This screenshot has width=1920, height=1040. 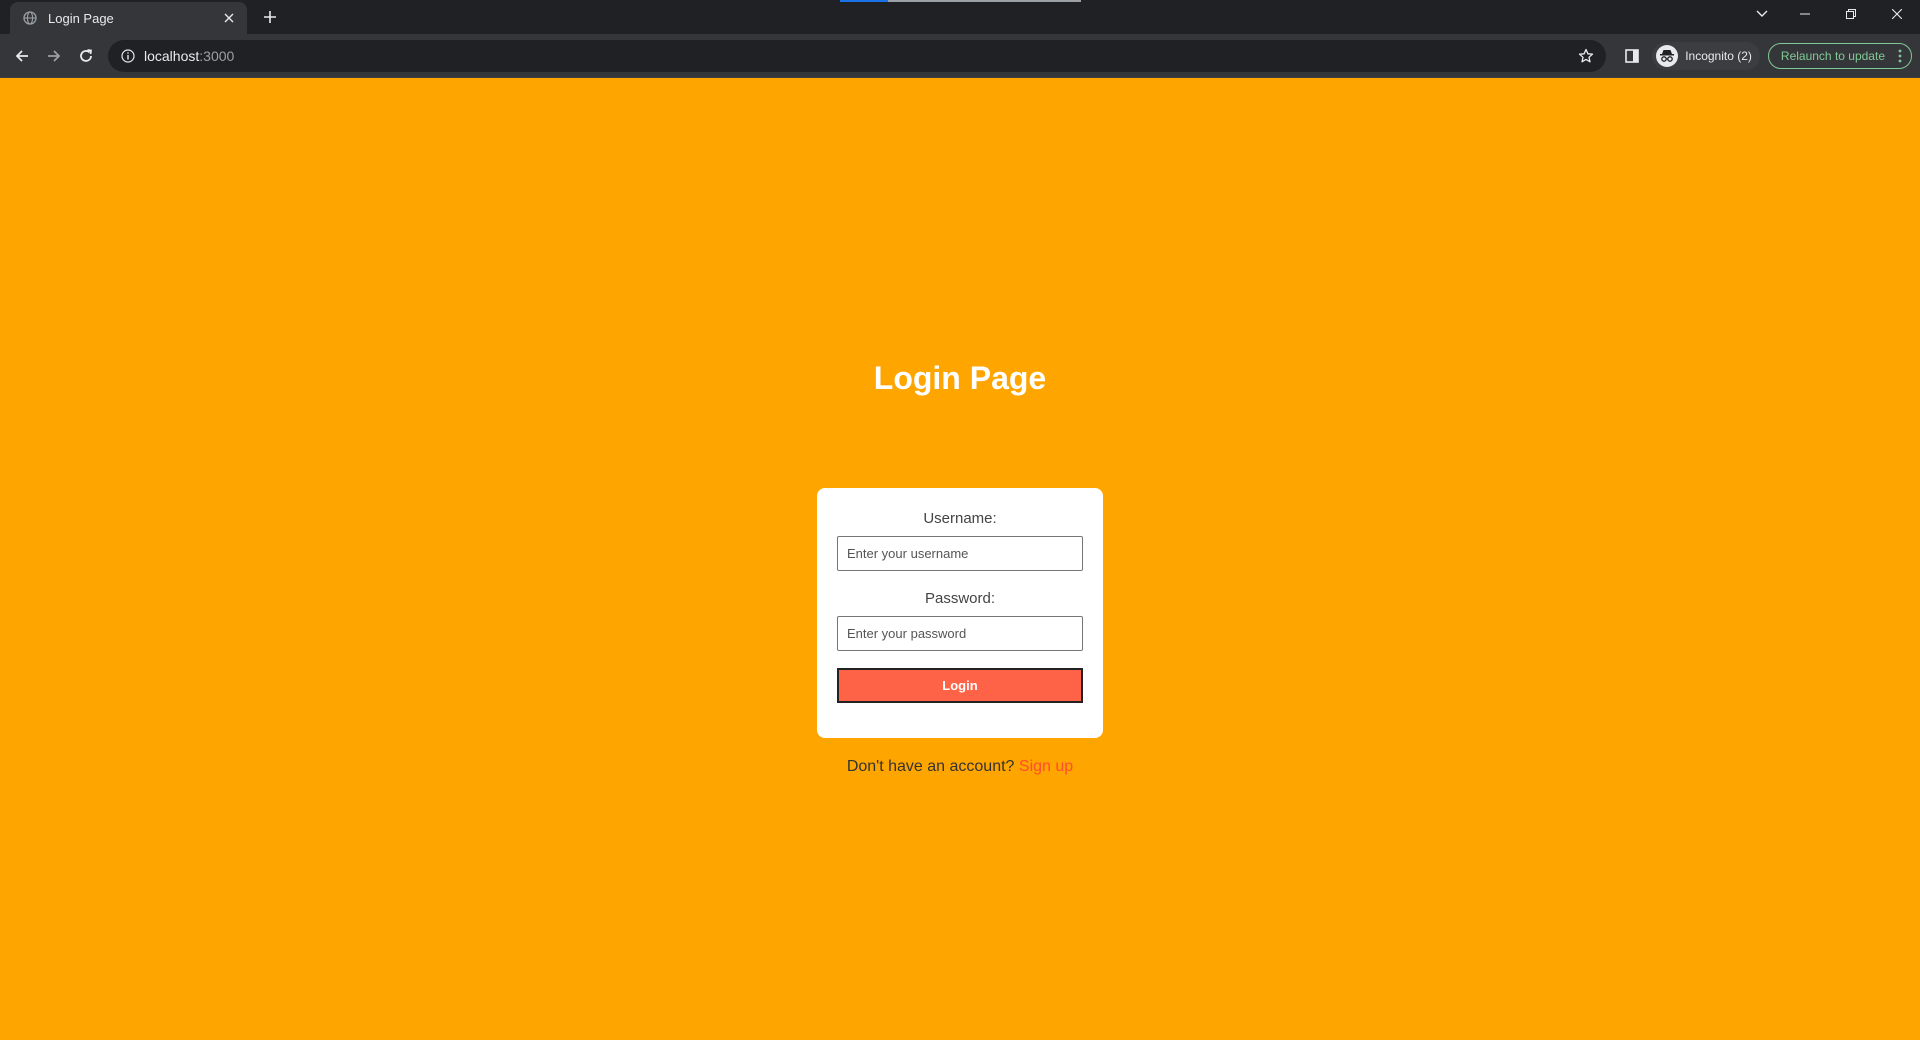 What do you see at coordinates (86, 56) in the screenshot?
I see `reload-icon` at bounding box center [86, 56].